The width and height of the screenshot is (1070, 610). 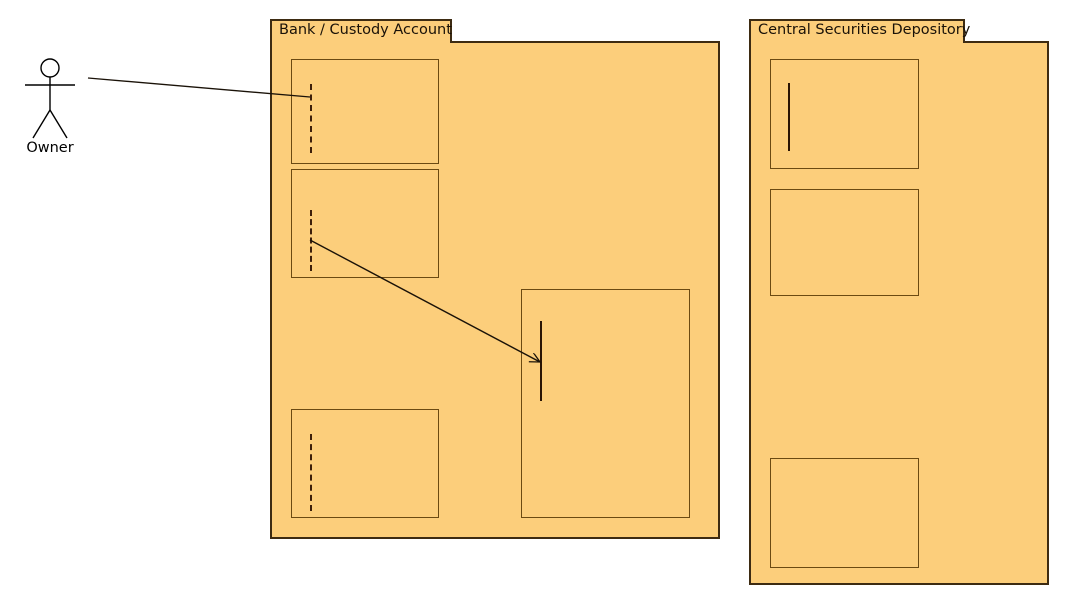 What do you see at coordinates (365, 223) in the screenshot?
I see `lifeline-box-current-account-cash` at bounding box center [365, 223].